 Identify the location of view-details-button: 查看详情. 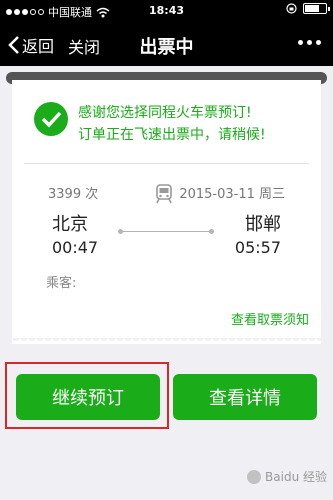
(245, 397).